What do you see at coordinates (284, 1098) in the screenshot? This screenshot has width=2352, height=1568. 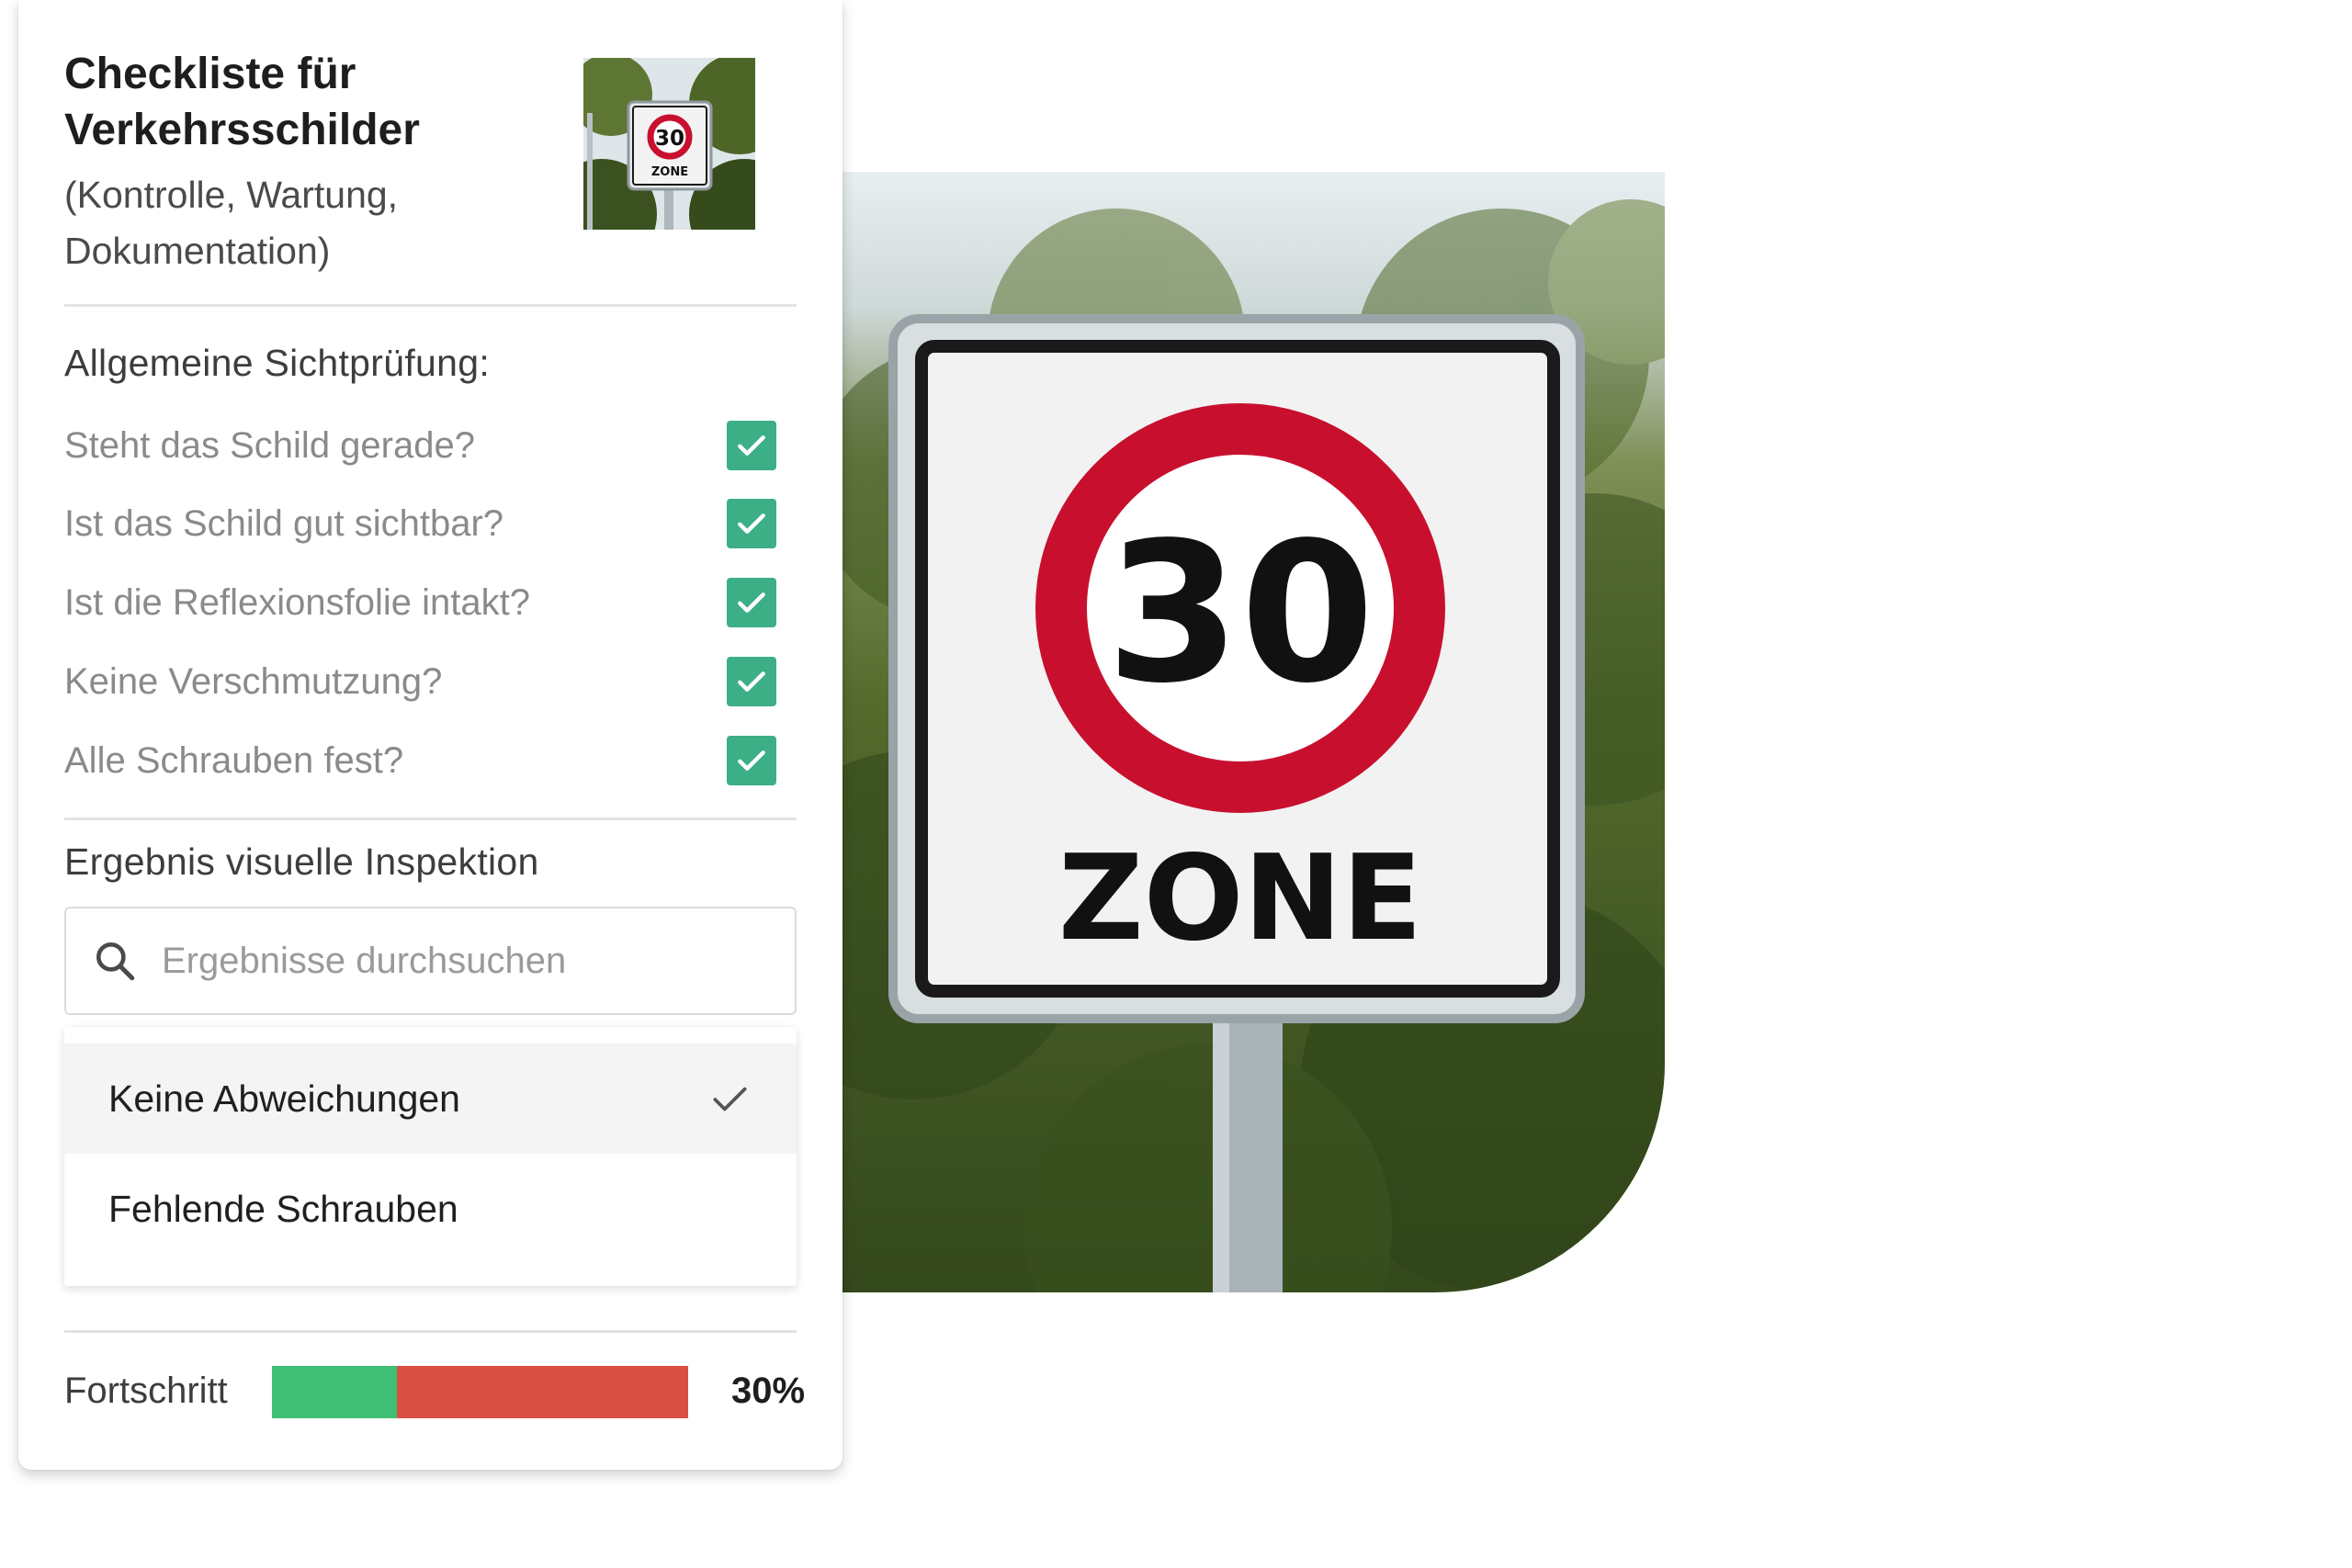 I see `option-label: Keine Abweichungen` at bounding box center [284, 1098].